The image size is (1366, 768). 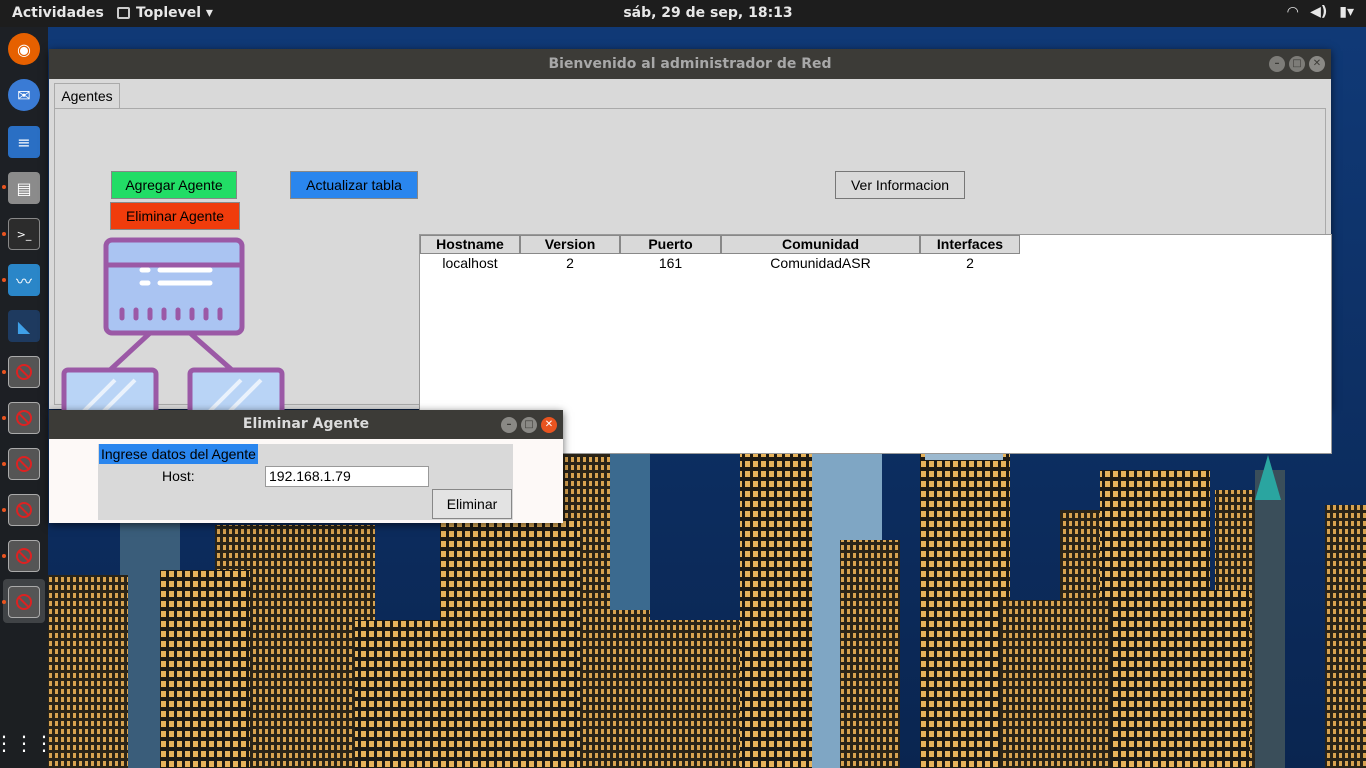 I want to click on column-header-hostname: Hostname, so click(x=470, y=244).